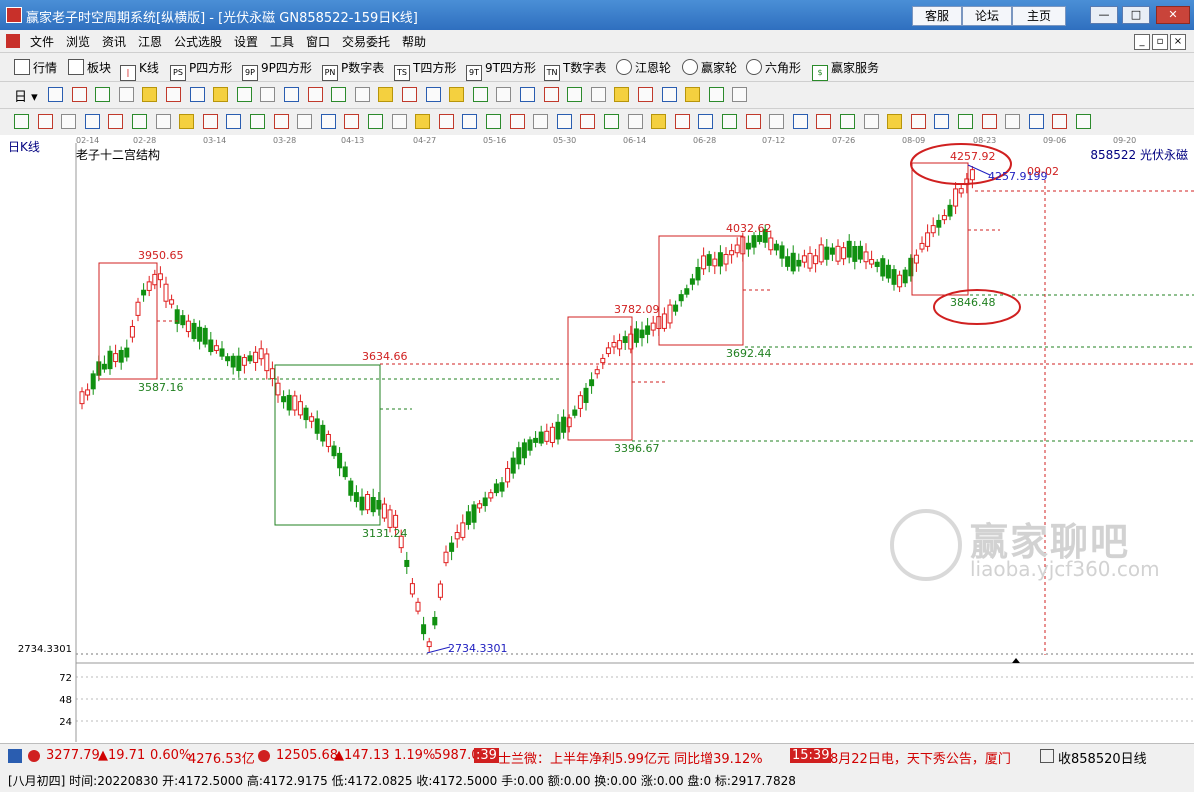 The image size is (1194, 792). I want to click on menu-window: 窗口, so click(318, 41).